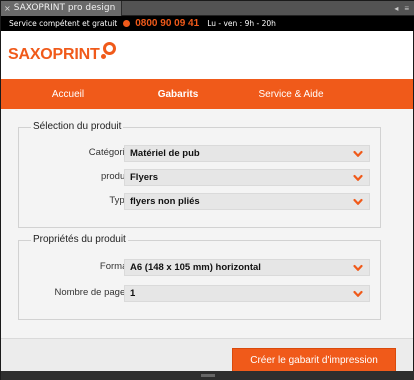 This screenshot has height=380, width=414. Describe the element at coordinates (165, 153) in the screenshot. I see `categorie-value: Matériel de pub` at that location.